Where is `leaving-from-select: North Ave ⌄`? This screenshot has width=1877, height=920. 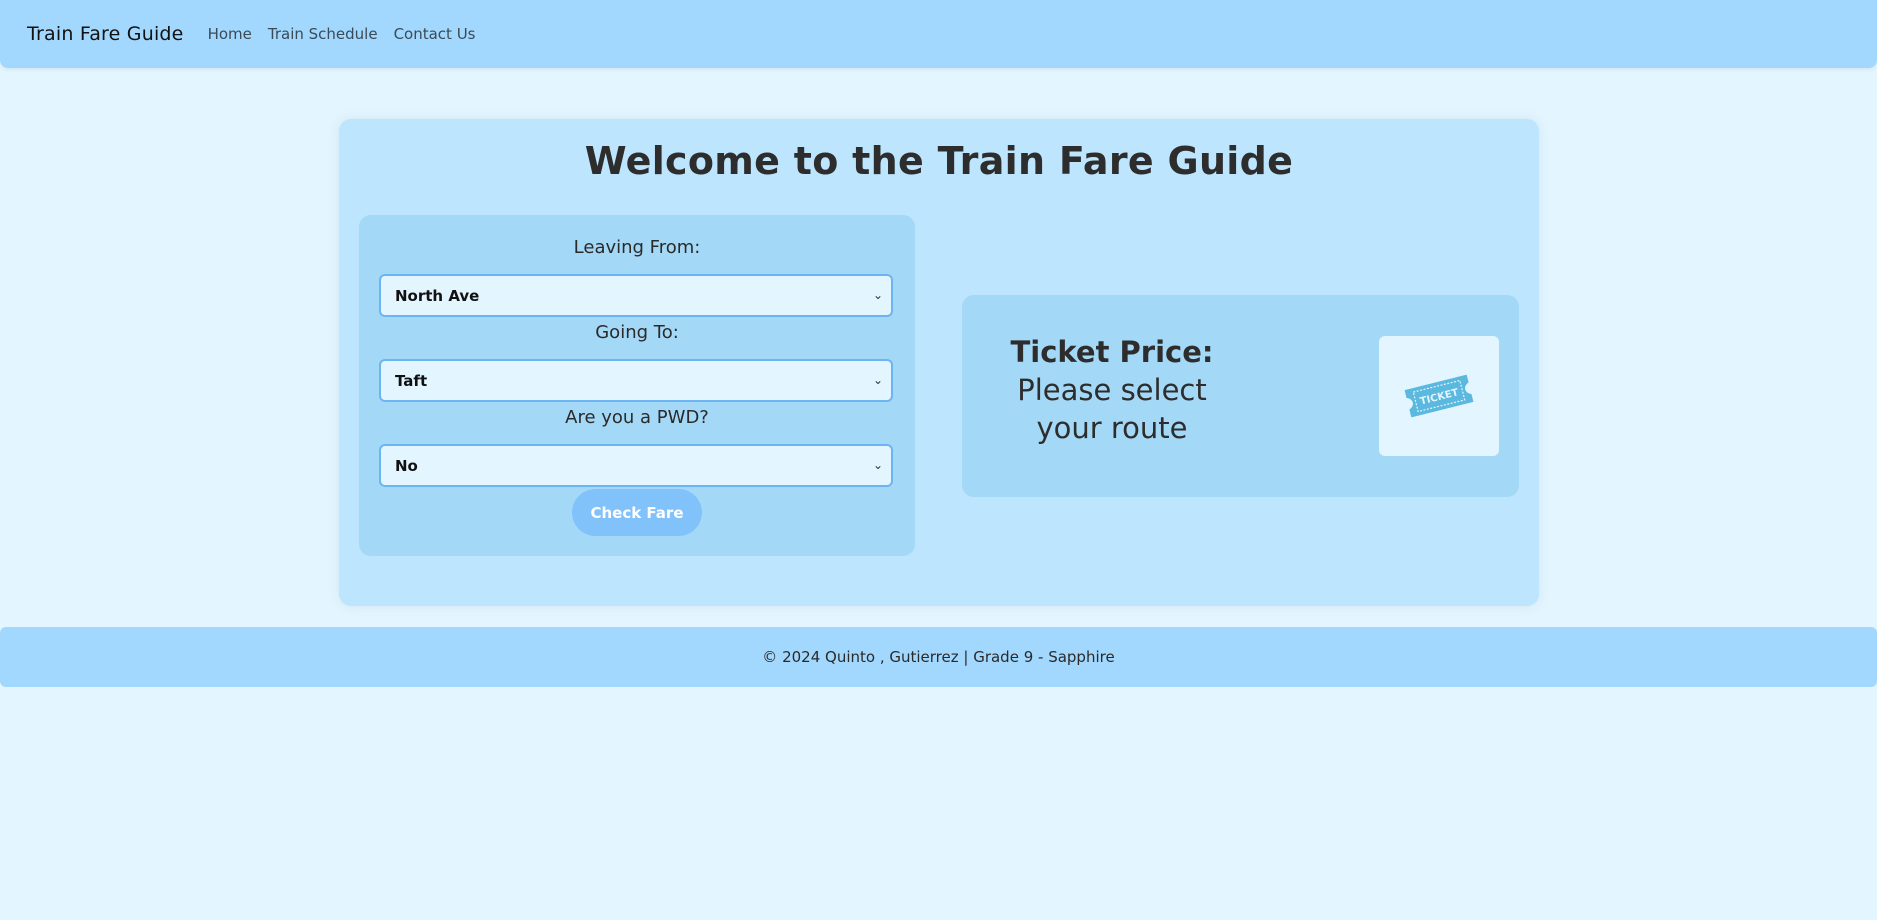
leaving-from-select: North Ave ⌄ is located at coordinates (636, 295).